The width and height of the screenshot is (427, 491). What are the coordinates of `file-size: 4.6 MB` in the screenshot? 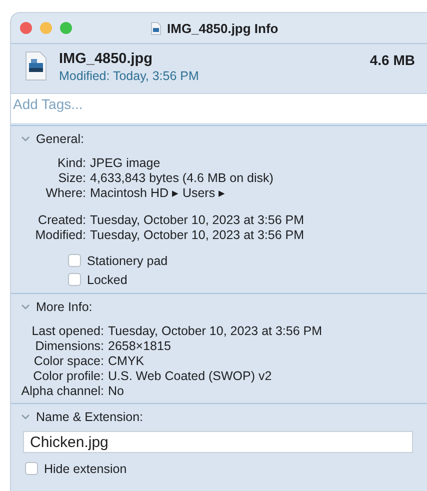 It's located at (392, 60).